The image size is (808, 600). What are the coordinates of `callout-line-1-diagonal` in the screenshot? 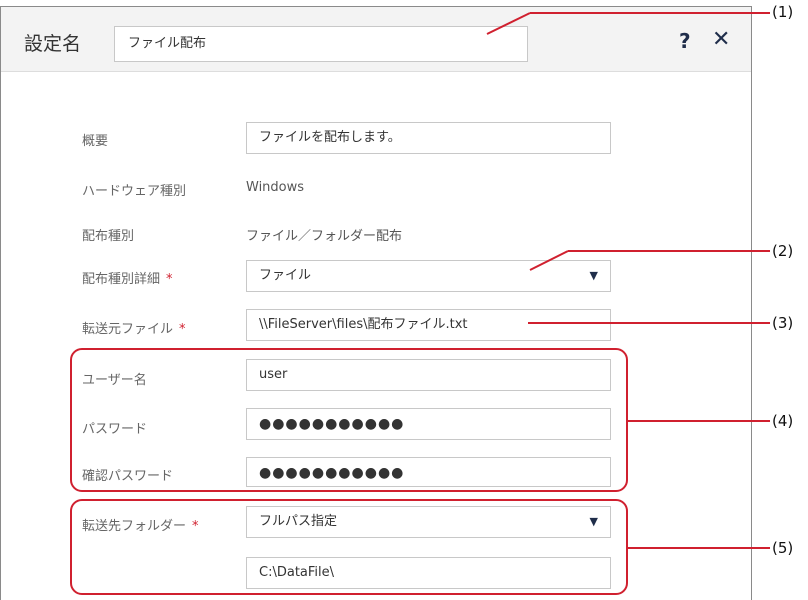 It's located at (508, 23).